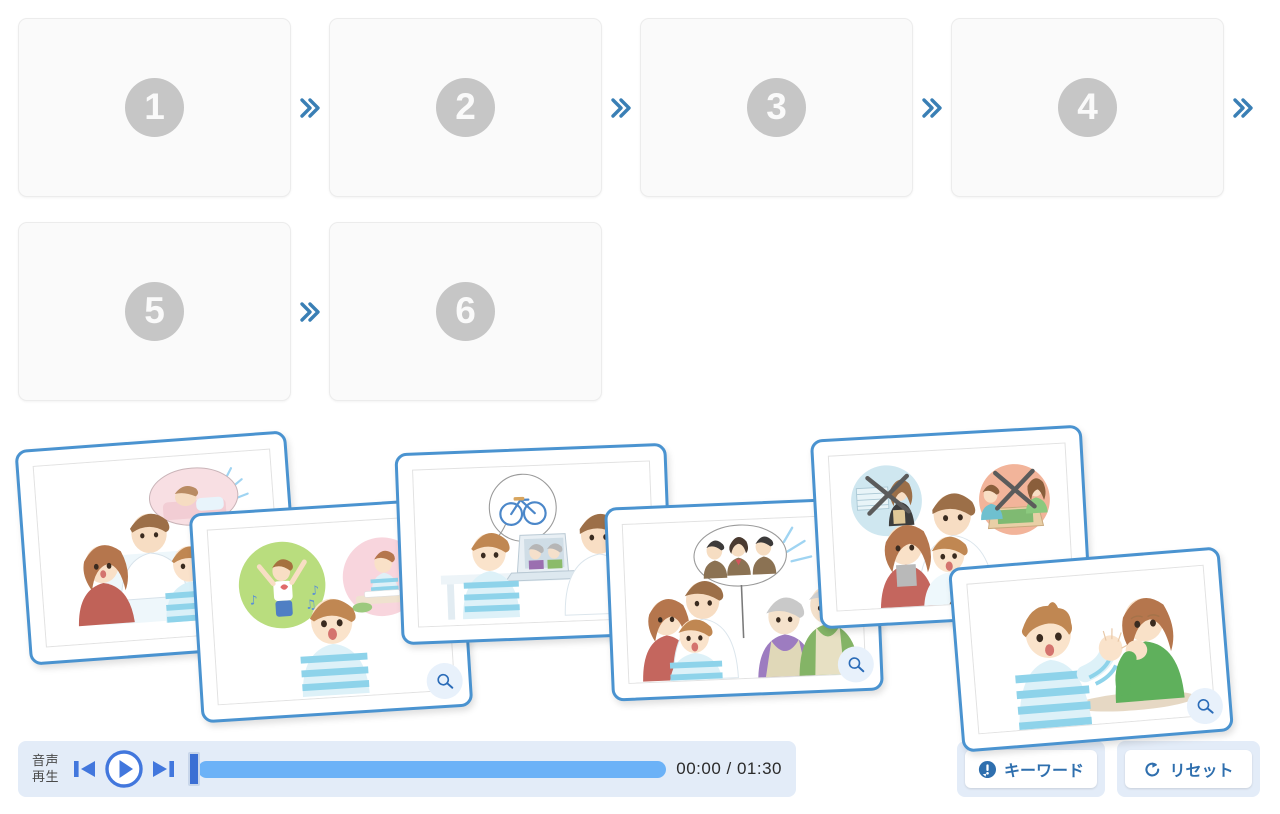  I want to click on sequence-slot-5: 5, so click(154, 311).